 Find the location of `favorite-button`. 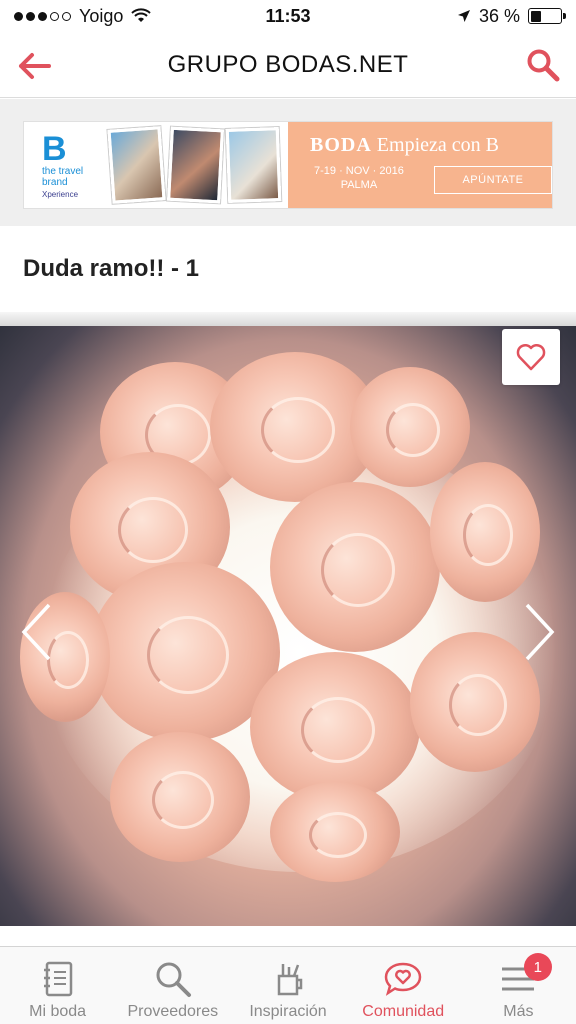

favorite-button is located at coordinates (531, 357).